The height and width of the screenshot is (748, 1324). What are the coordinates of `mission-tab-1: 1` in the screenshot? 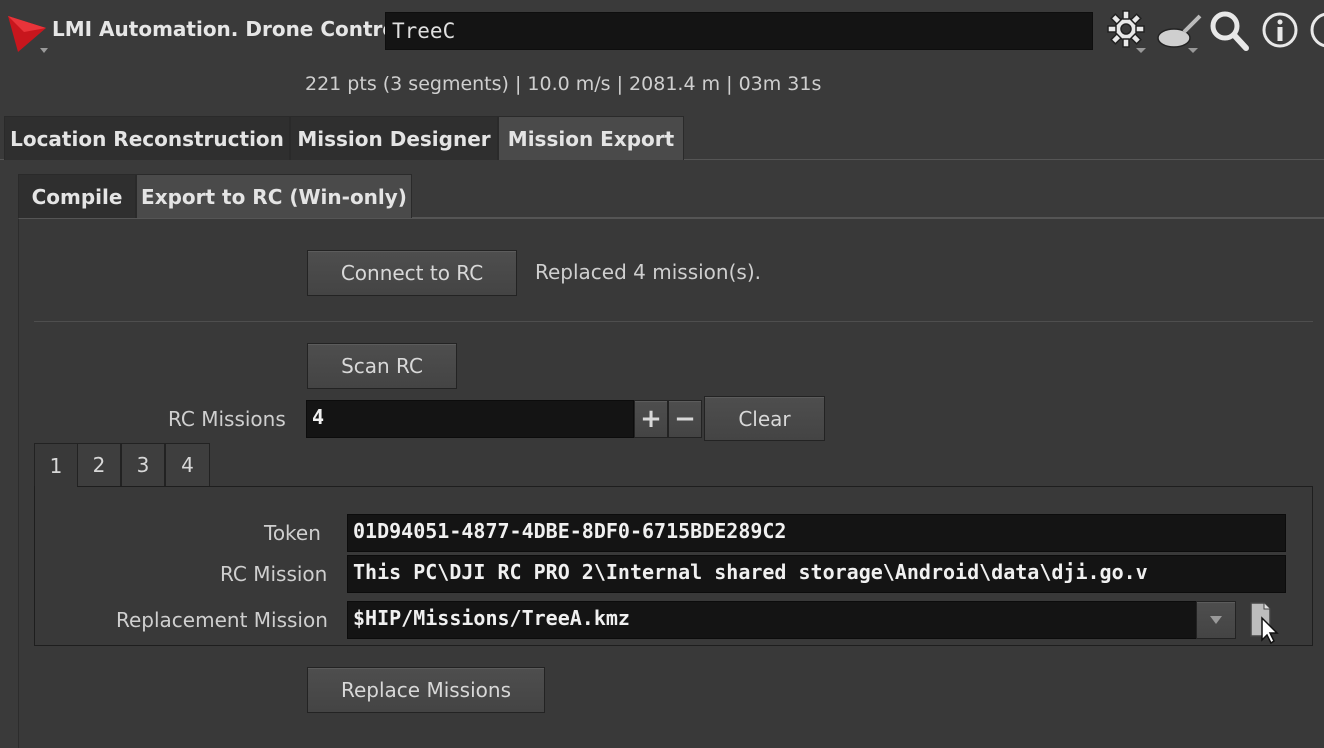 It's located at (56, 465).